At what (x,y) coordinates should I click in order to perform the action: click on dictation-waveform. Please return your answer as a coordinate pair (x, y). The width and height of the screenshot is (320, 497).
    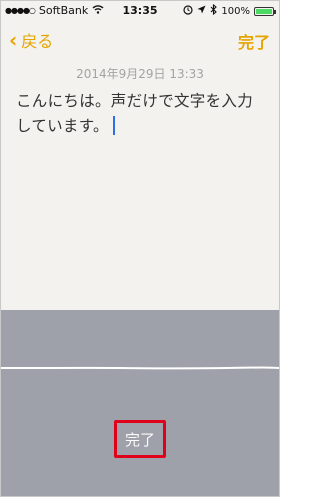
    Looking at the image, I should click on (140, 368).